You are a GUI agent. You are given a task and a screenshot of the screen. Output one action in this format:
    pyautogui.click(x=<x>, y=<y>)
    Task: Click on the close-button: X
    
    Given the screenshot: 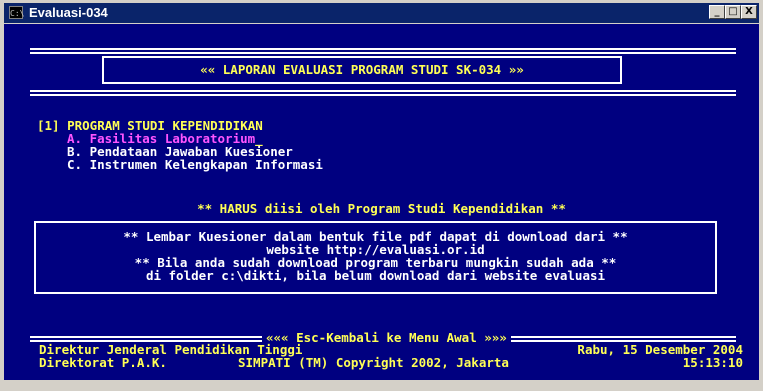 What is the action you would take?
    pyautogui.click(x=749, y=12)
    